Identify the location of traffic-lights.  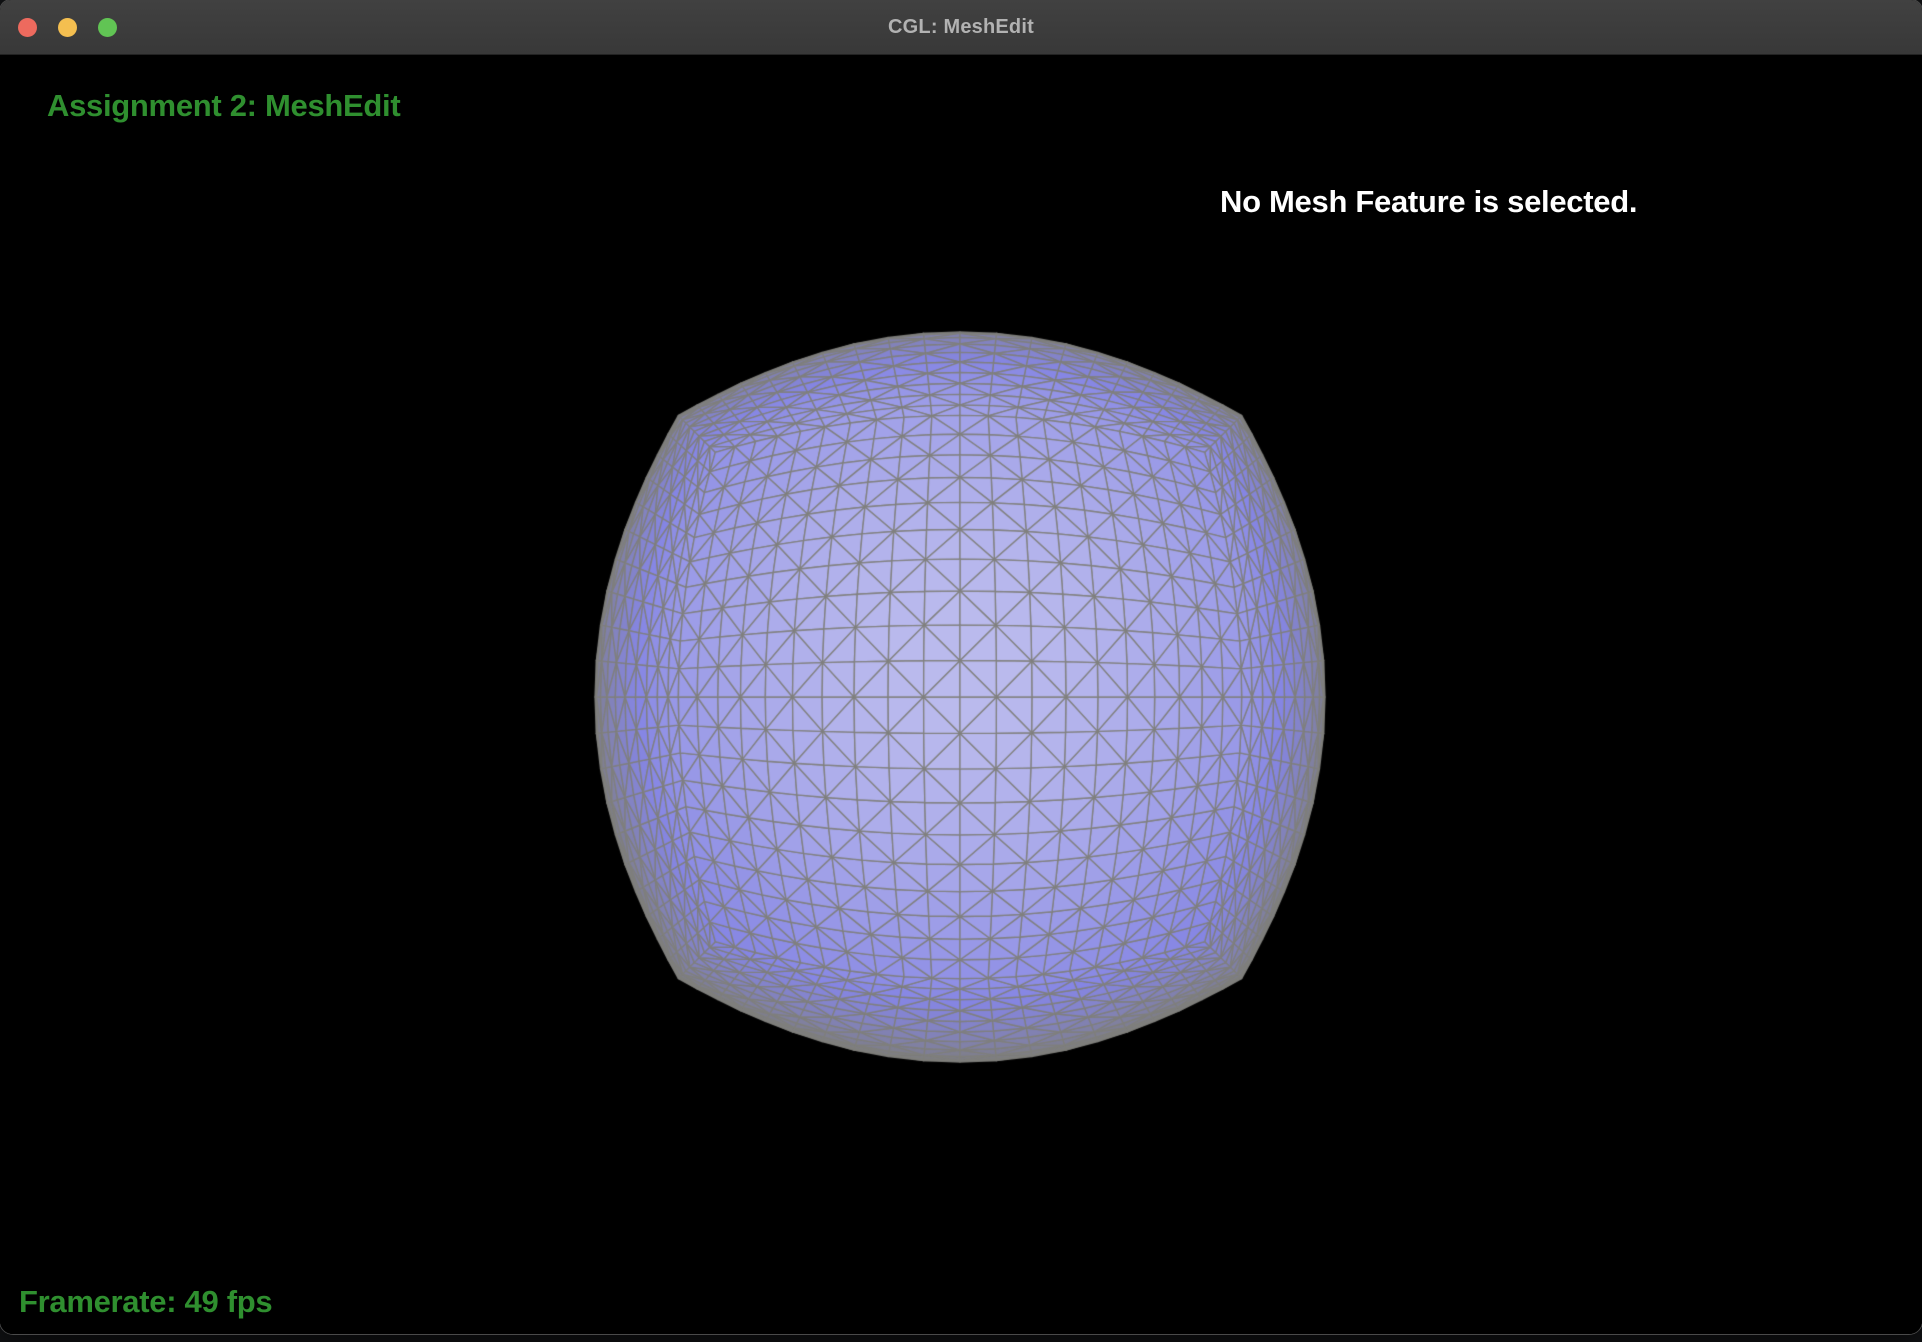
(67, 27).